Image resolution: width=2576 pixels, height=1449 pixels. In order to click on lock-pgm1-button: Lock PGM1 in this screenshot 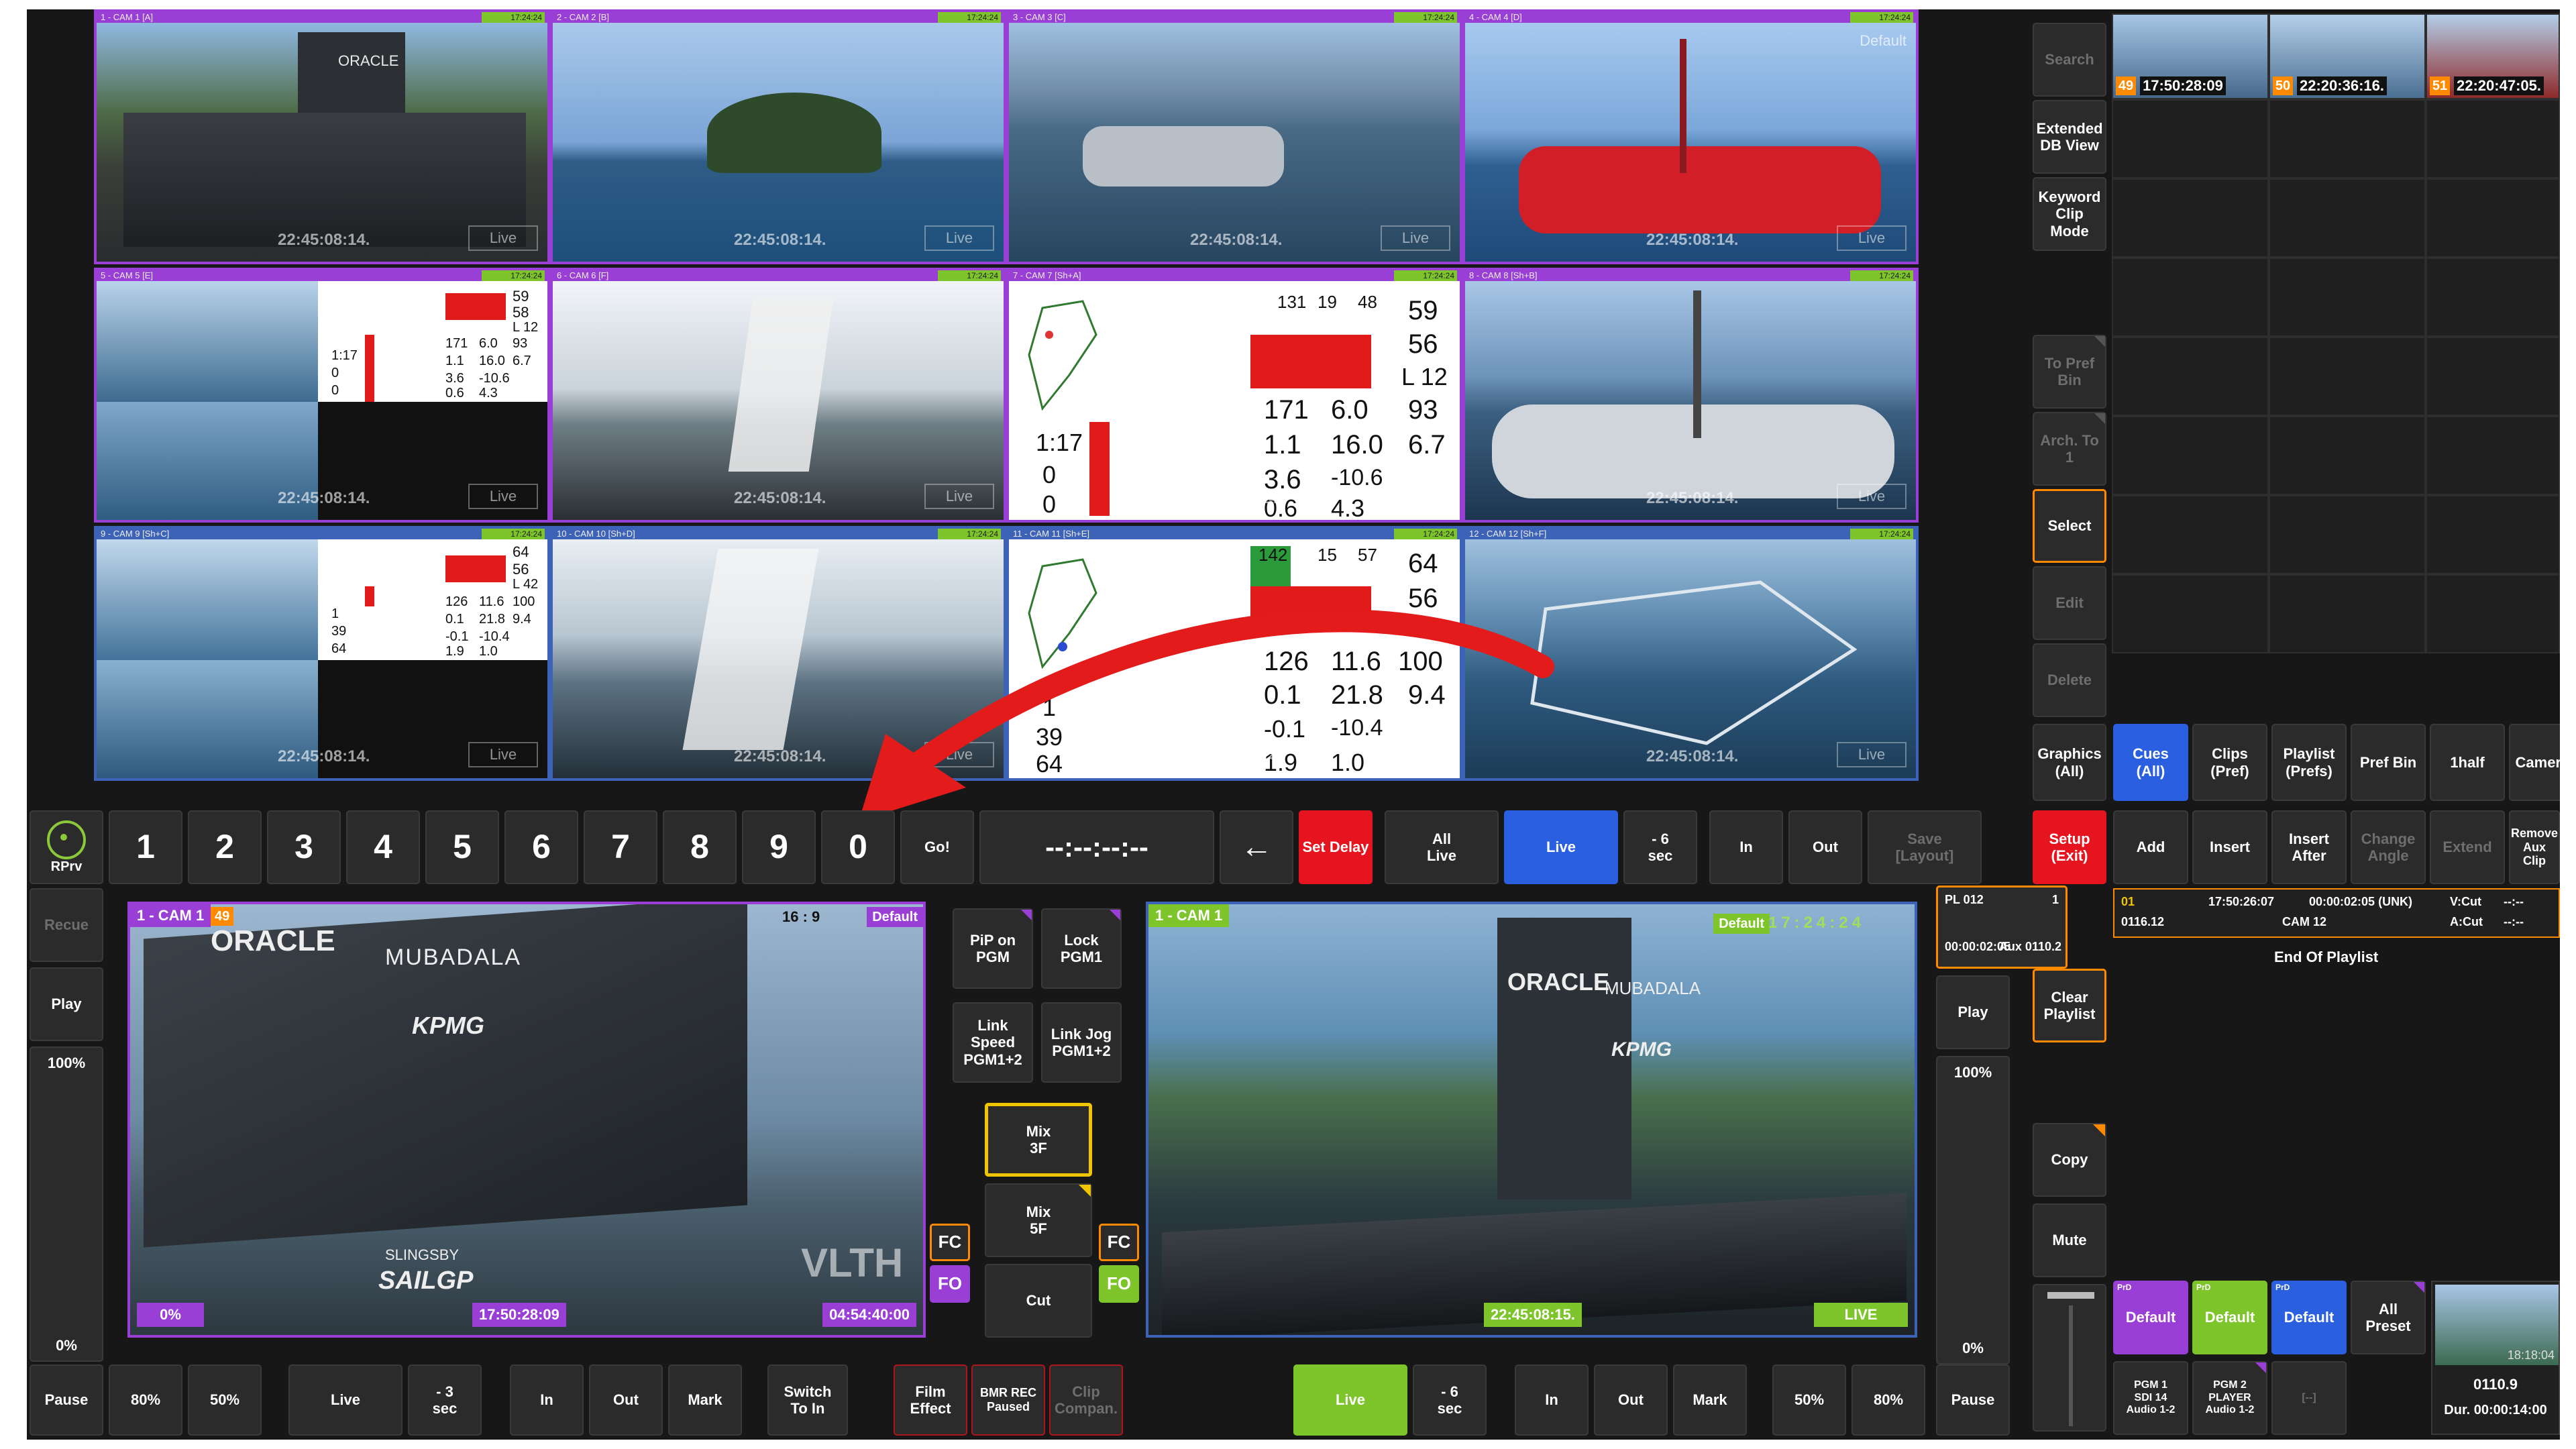, I will do `click(1081, 948)`.